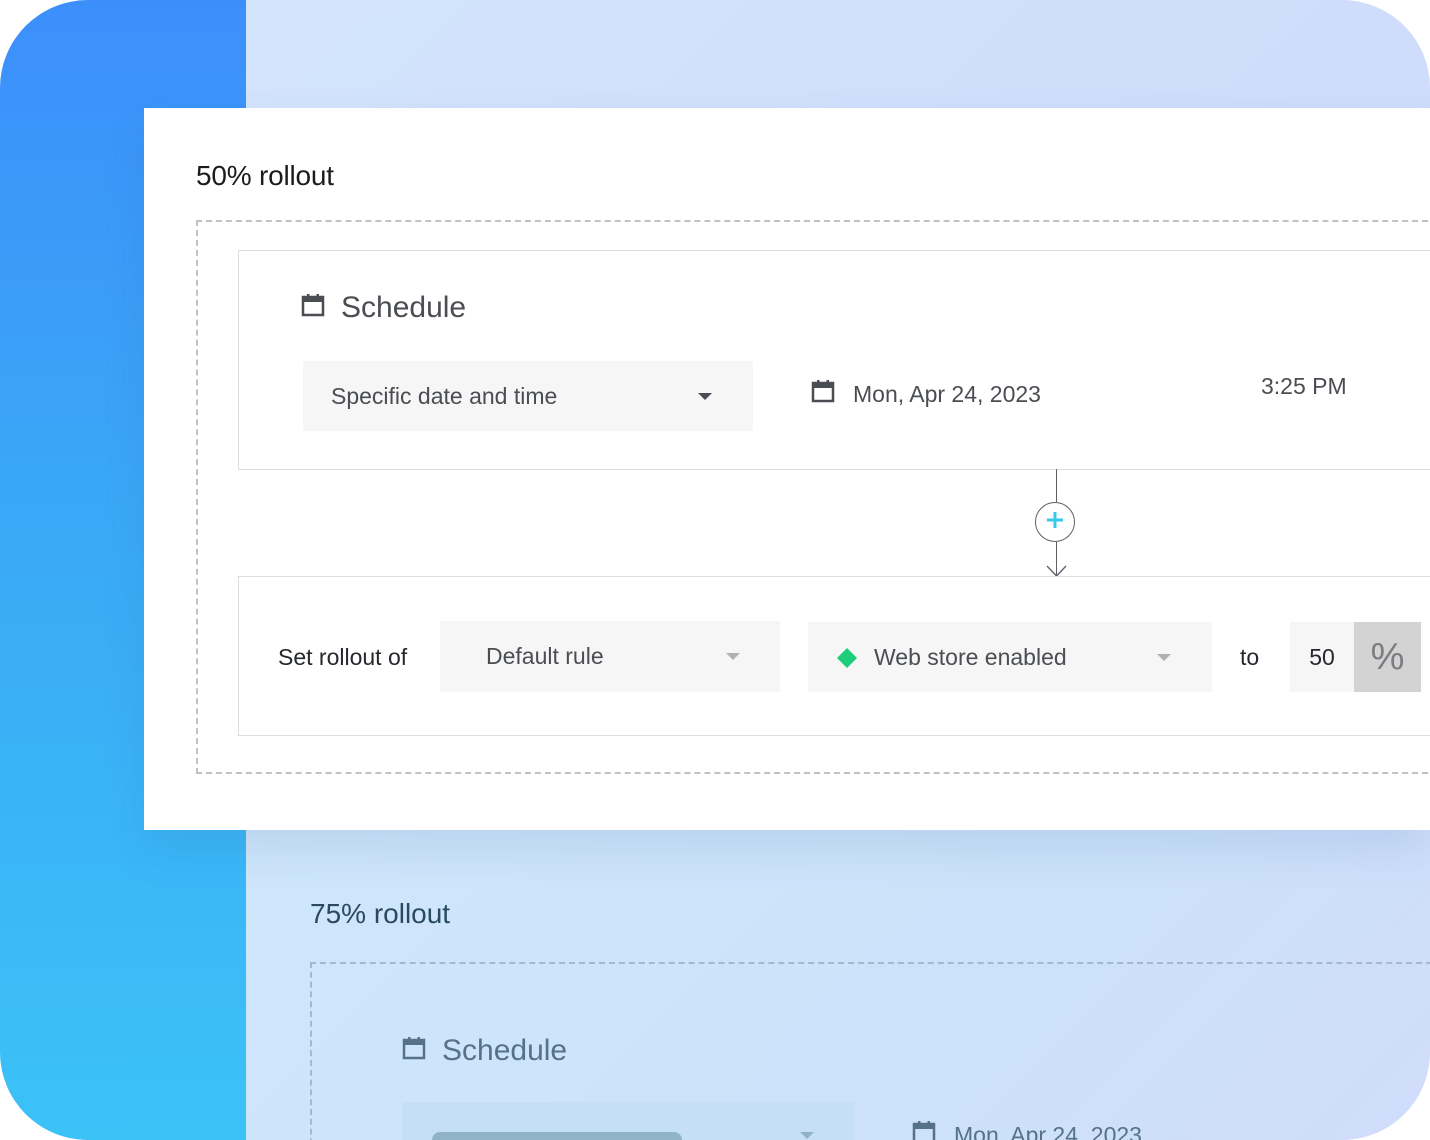 The width and height of the screenshot is (1430, 1140). What do you see at coordinates (1056, 485) in the screenshot?
I see `connector-line-top` at bounding box center [1056, 485].